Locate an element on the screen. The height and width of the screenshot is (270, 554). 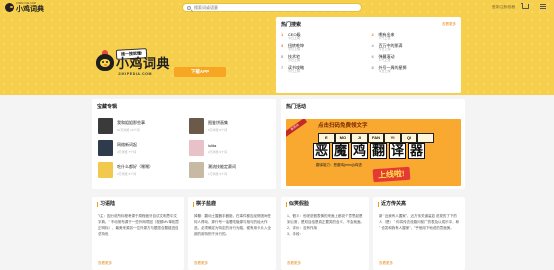
entry-title: 近方传关高 is located at coordinates (392, 204).